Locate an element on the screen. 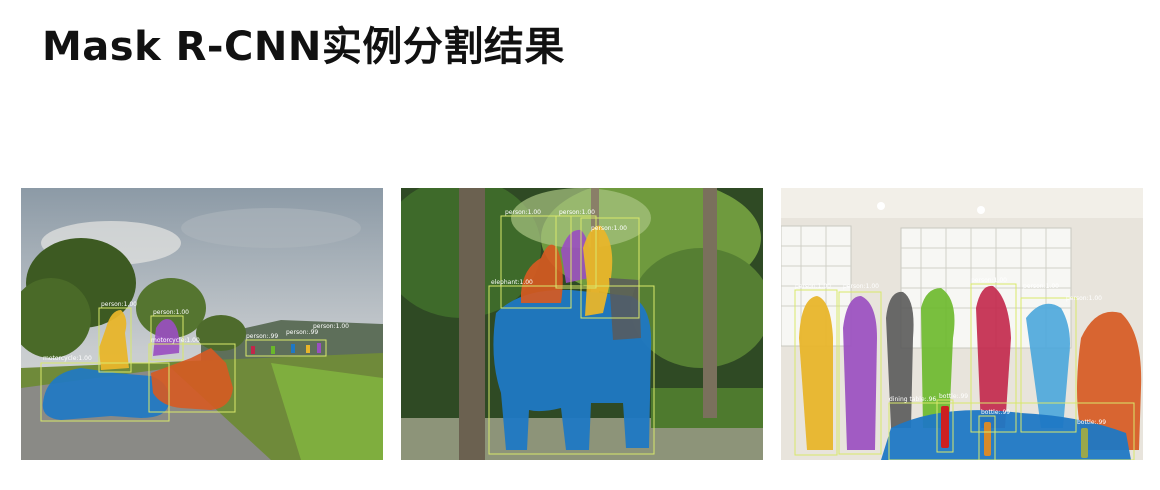  mask-person-gray is located at coordinates (900, 359).